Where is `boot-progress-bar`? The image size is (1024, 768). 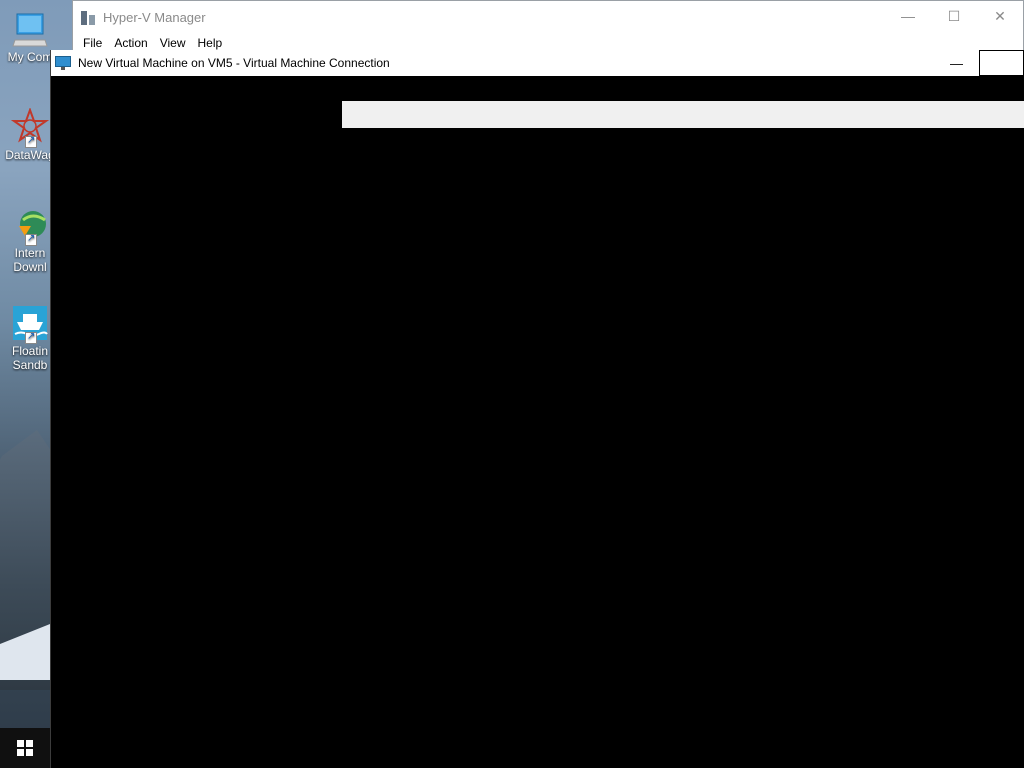
boot-progress-bar is located at coordinates (683, 114).